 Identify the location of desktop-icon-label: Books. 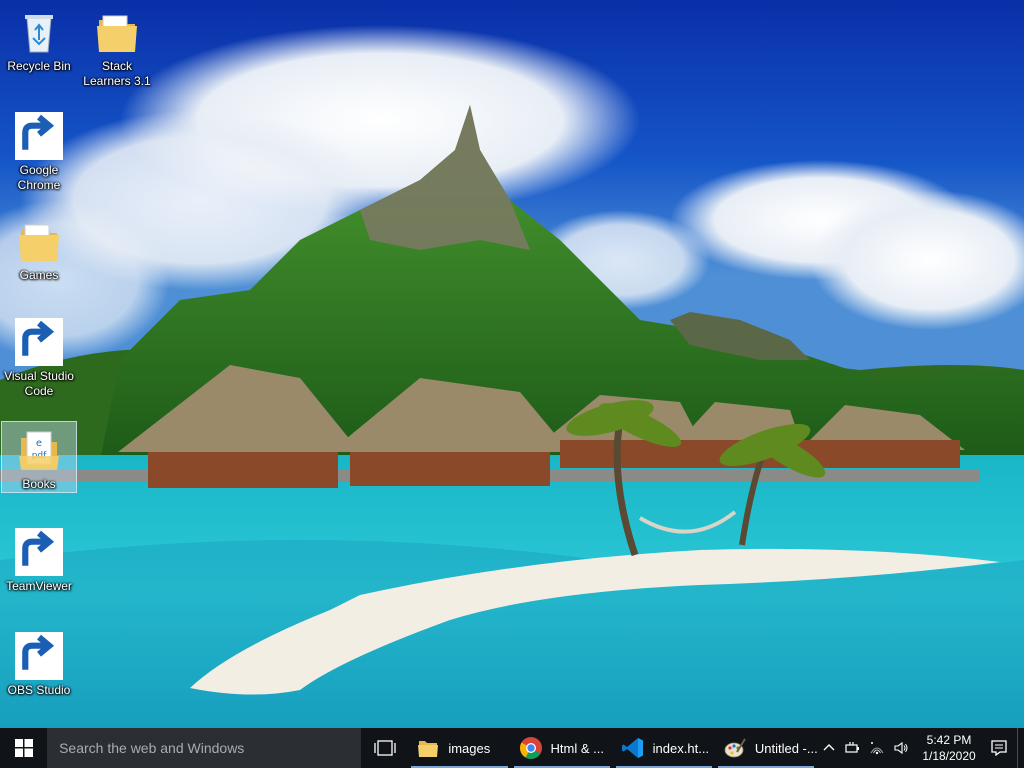
(39, 484).